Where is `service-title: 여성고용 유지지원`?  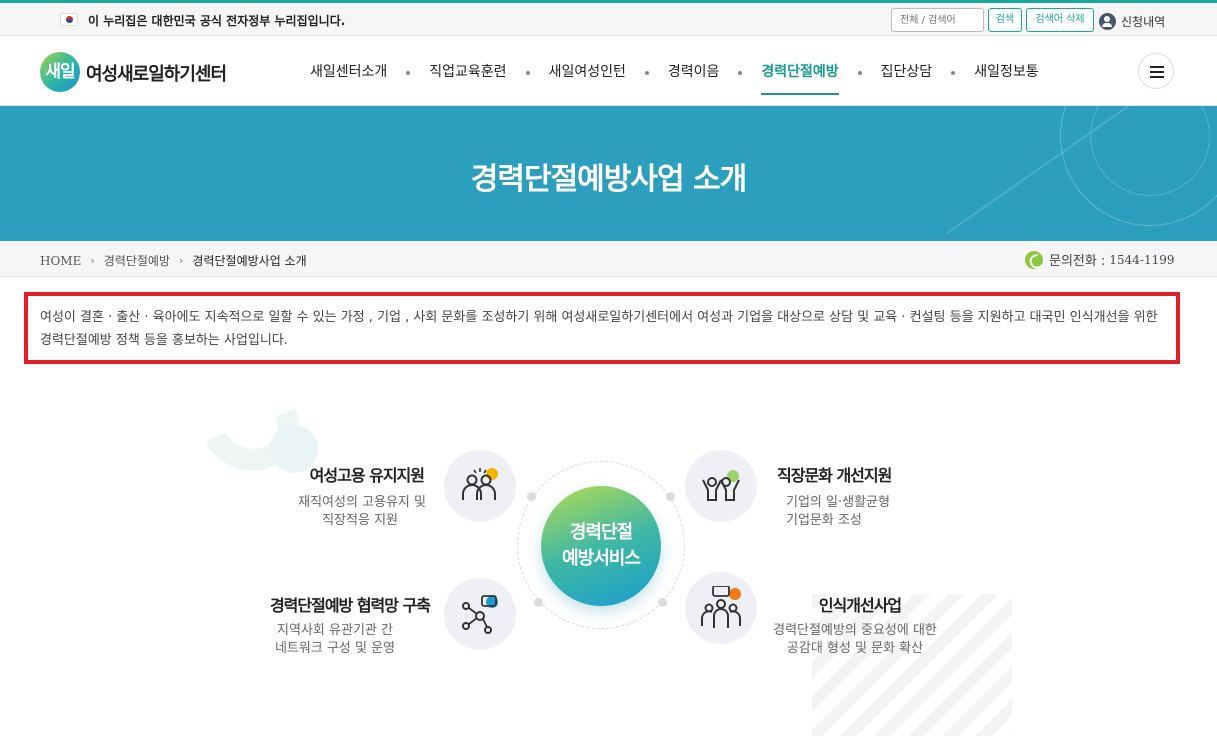 service-title: 여성고용 유지지원 is located at coordinates (367, 475).